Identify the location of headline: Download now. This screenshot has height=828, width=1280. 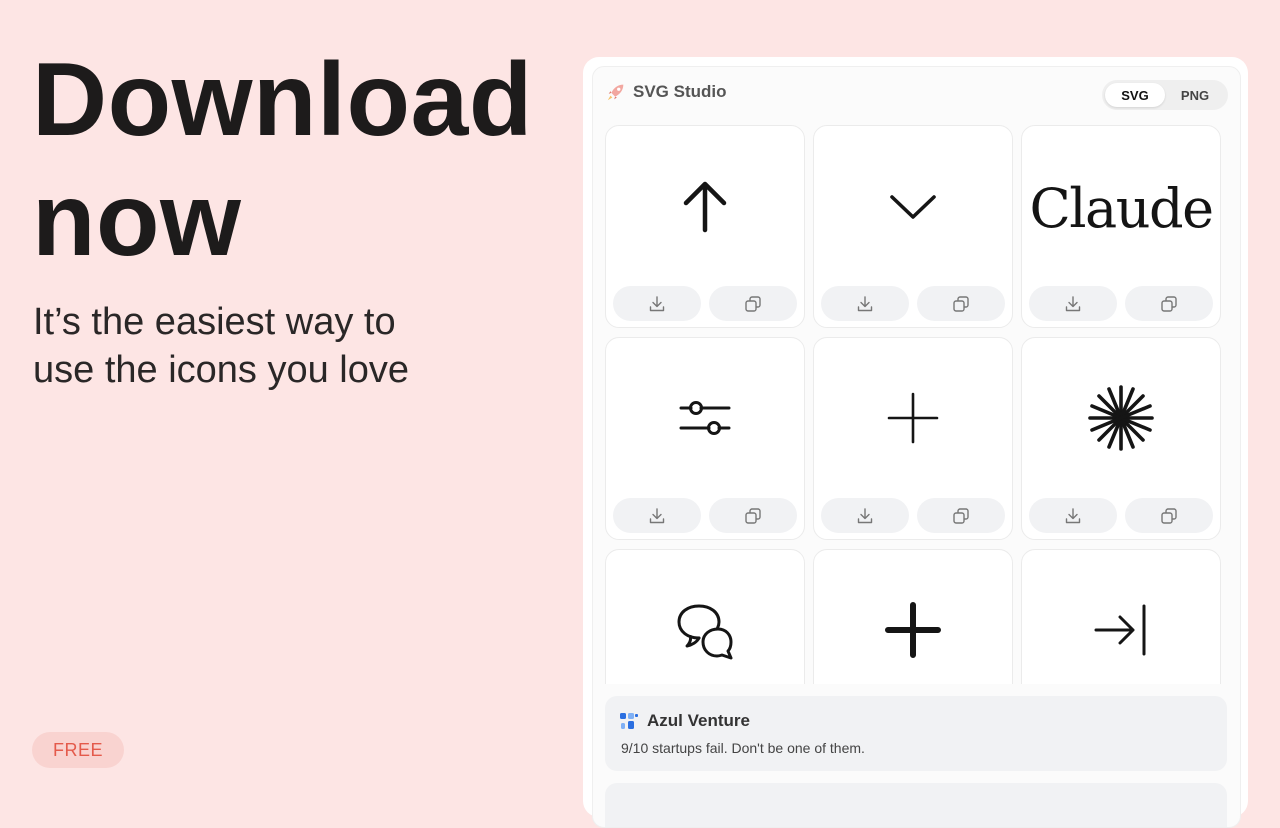
(282, 160).